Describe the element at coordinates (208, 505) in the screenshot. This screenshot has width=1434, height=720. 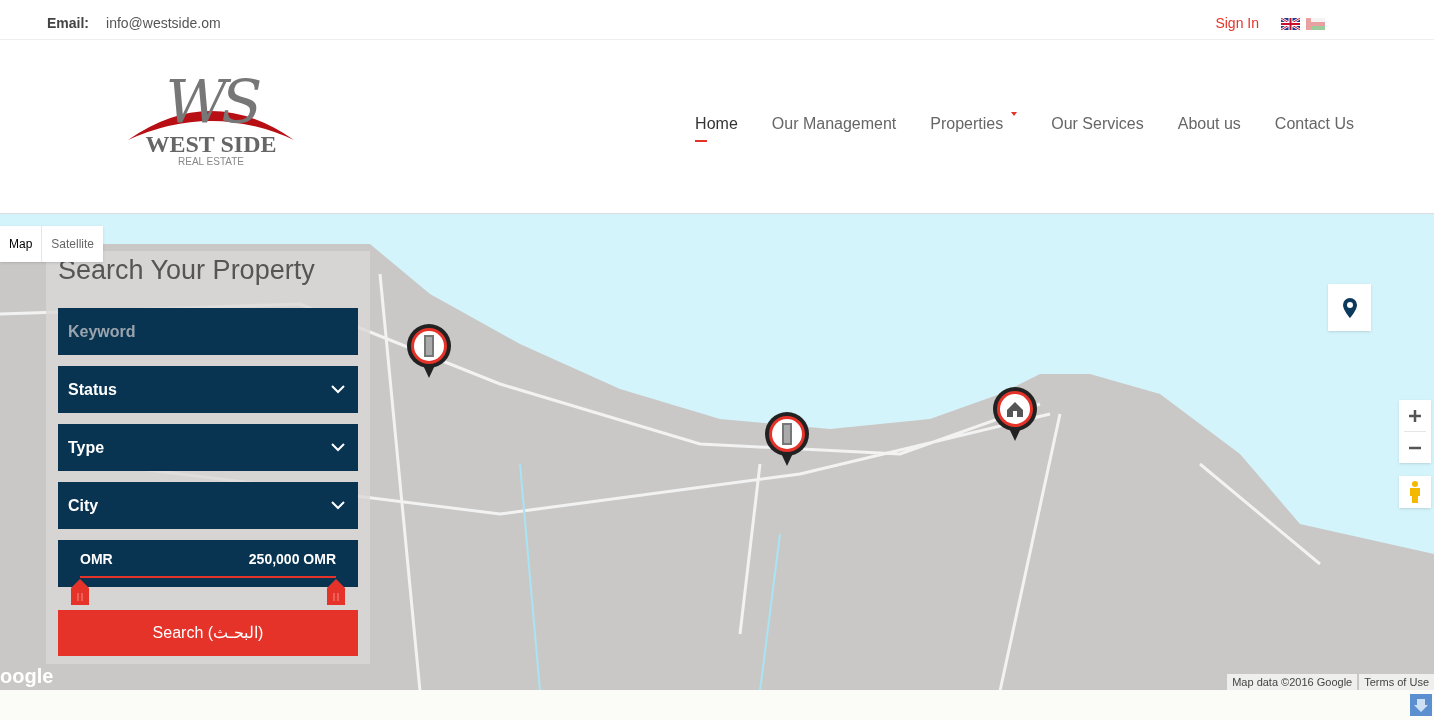
I see `select-dropdown: City` at that location.